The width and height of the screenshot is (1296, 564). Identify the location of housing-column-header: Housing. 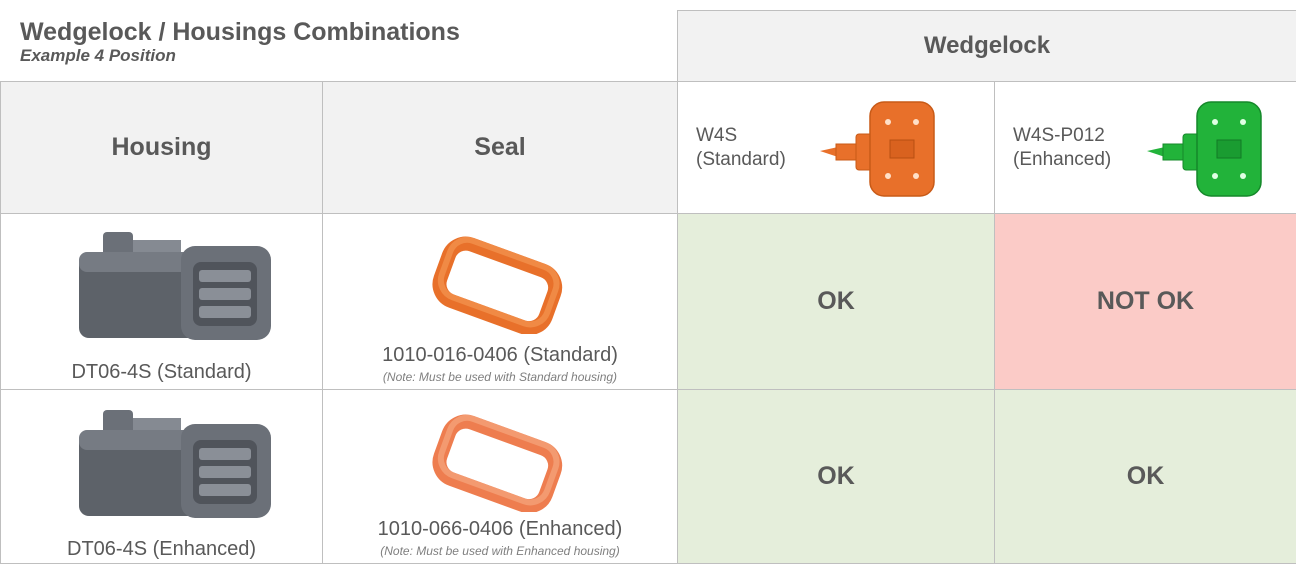
(161, 147).